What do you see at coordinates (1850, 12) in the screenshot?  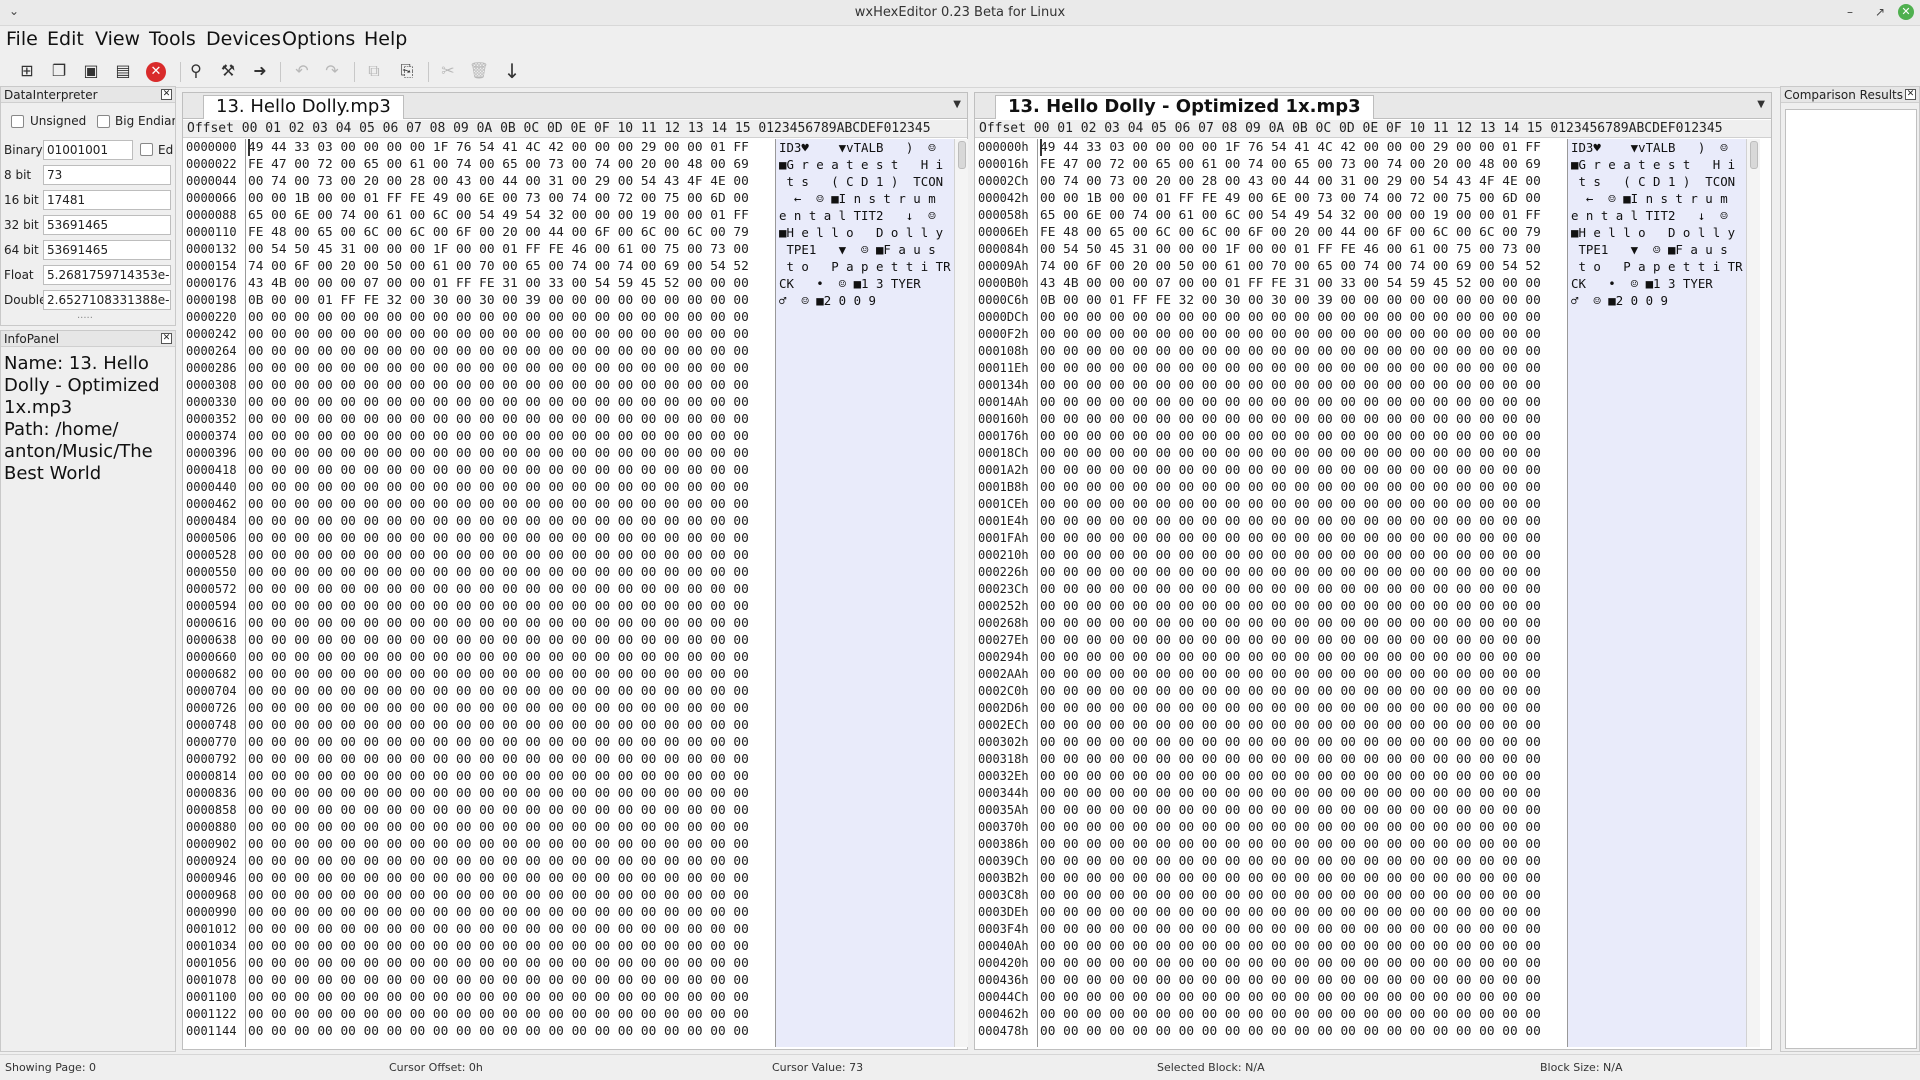 I see `minimize-icon: –` at bounding box center [1850, 12].